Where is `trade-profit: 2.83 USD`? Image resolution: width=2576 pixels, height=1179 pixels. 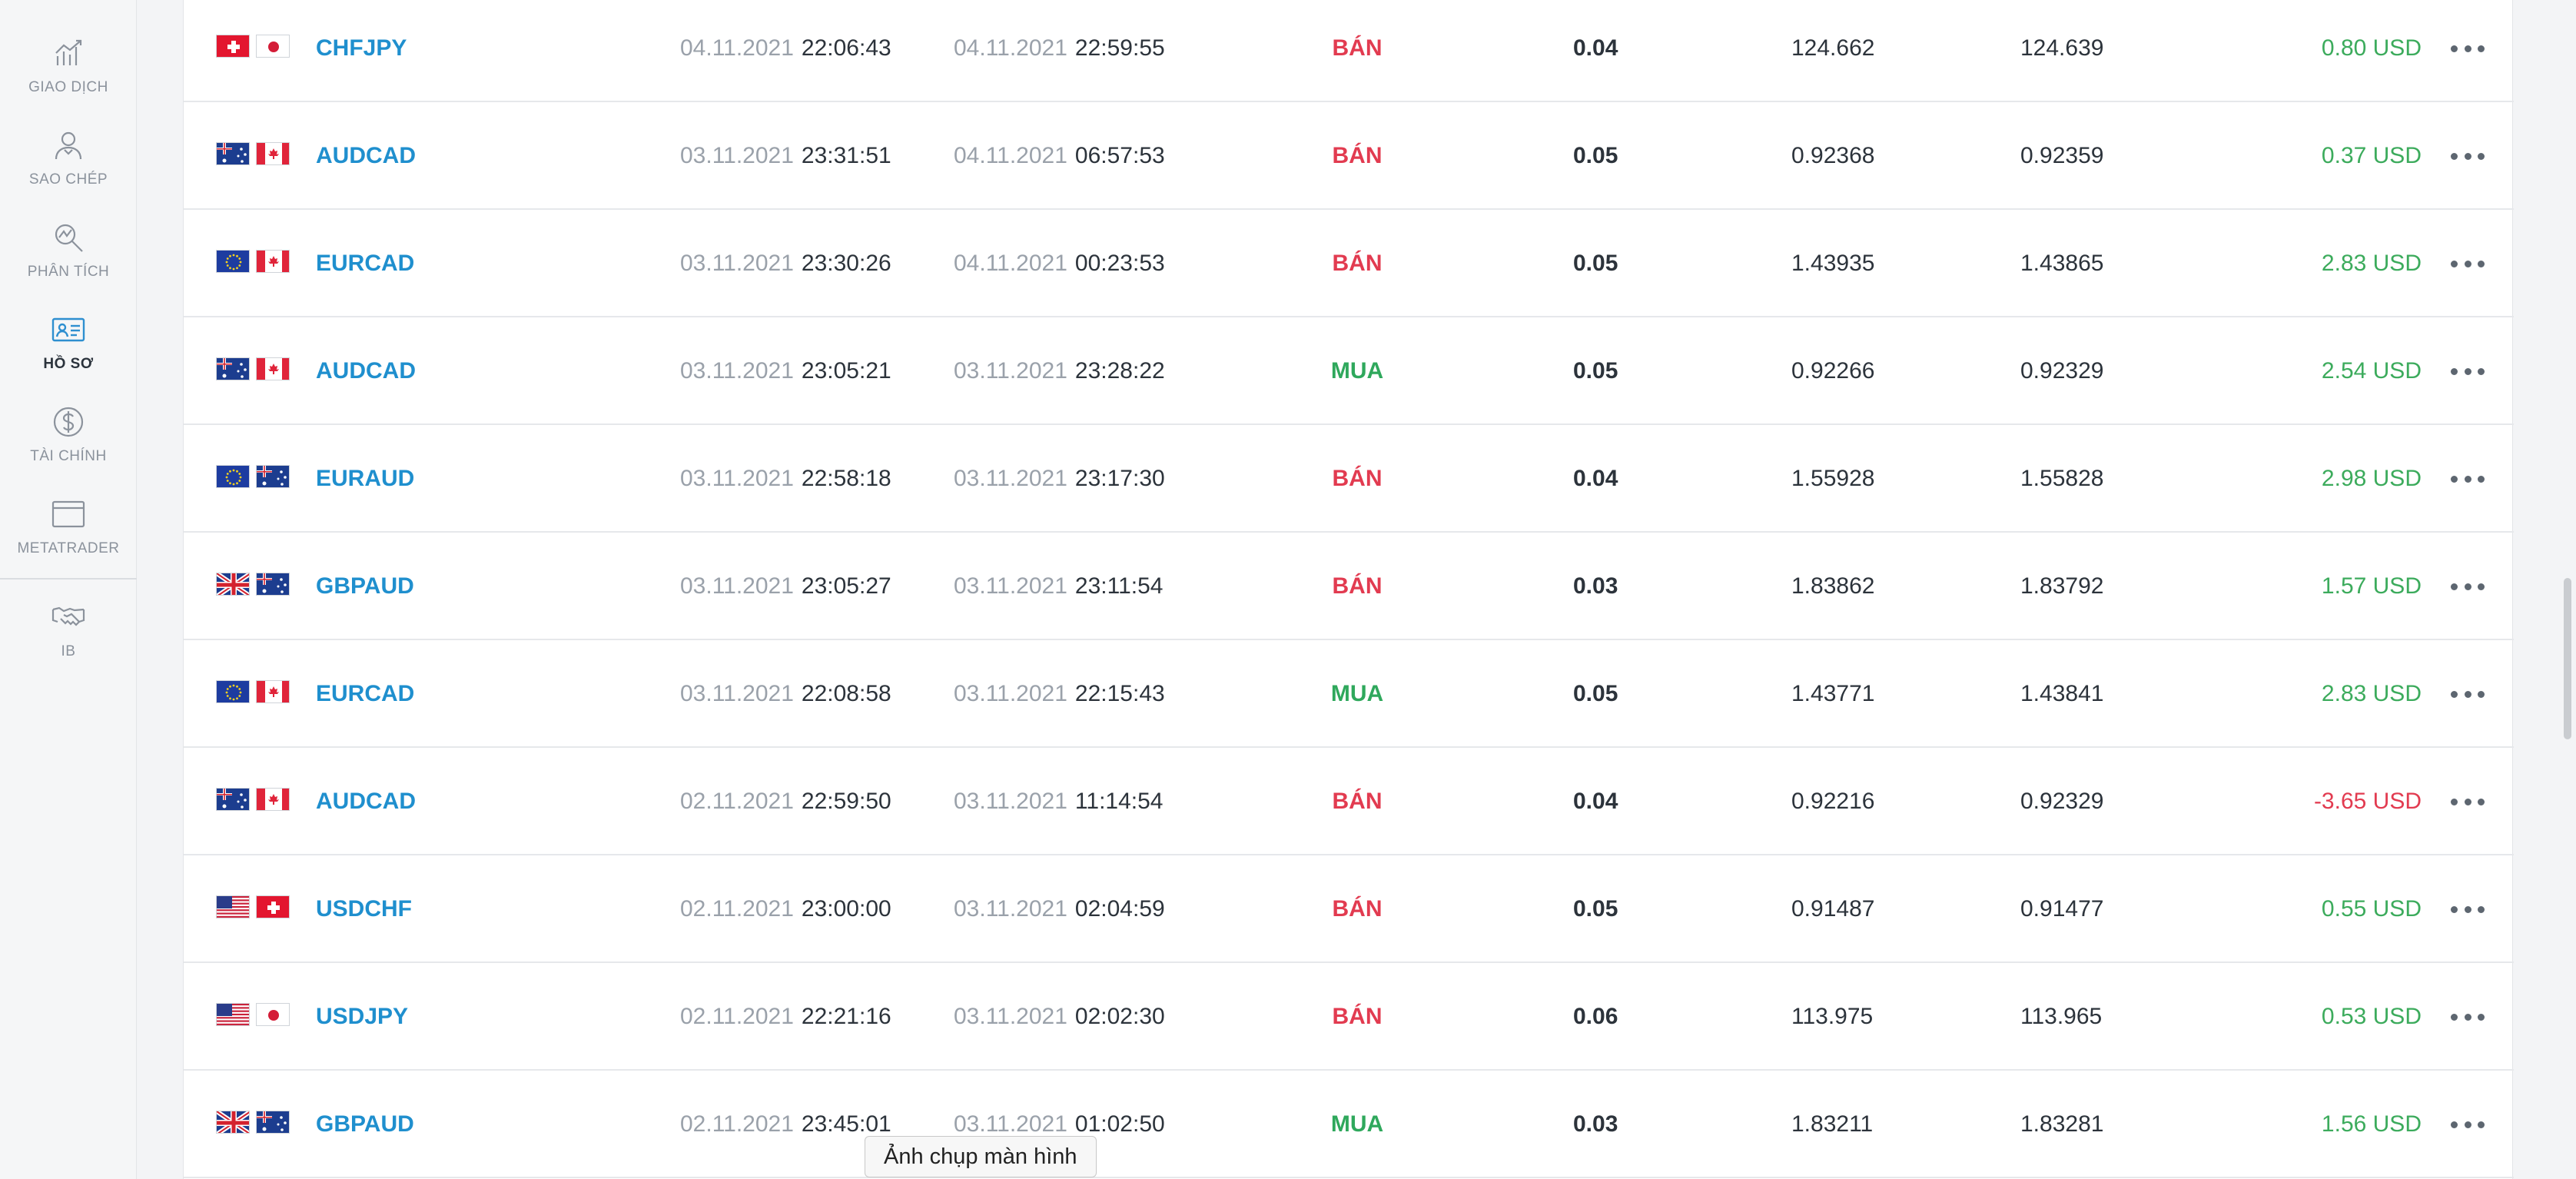
trade-profit: 2.83 USD is located at coordinates (2371, 693).